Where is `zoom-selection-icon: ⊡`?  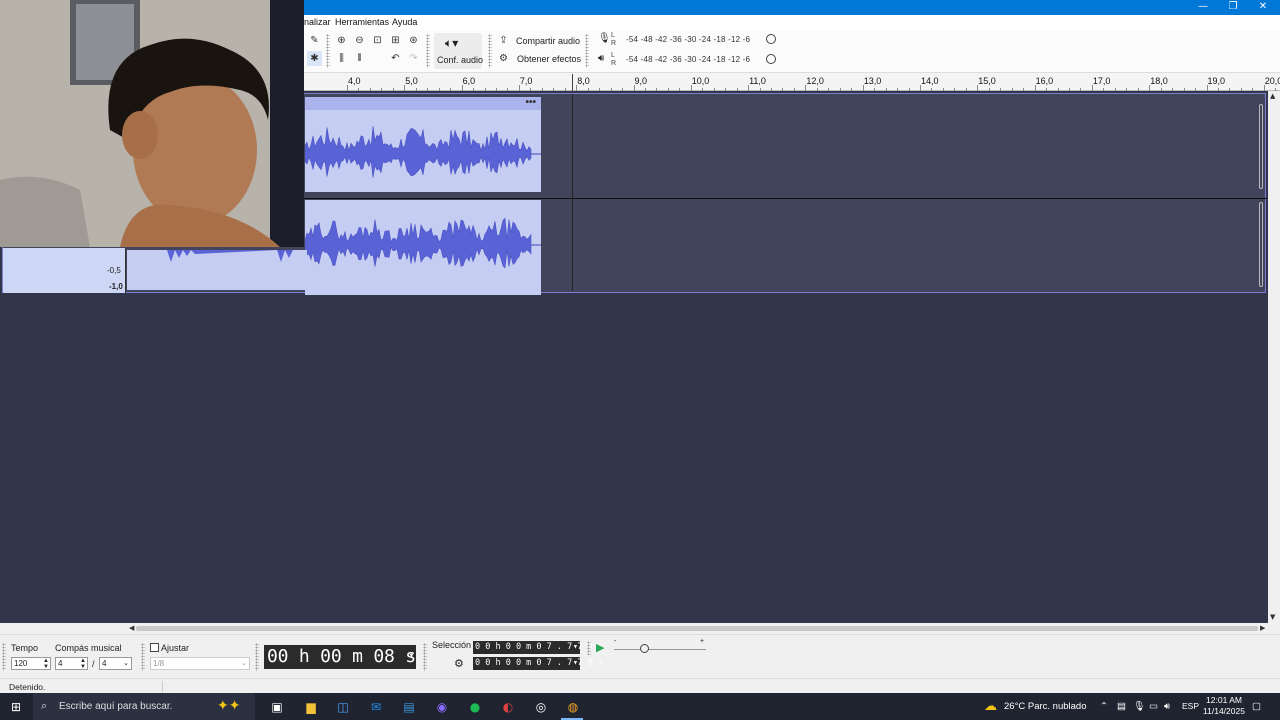 zoom-selection-icon: ⊡ is located at coordinates (377, 40).